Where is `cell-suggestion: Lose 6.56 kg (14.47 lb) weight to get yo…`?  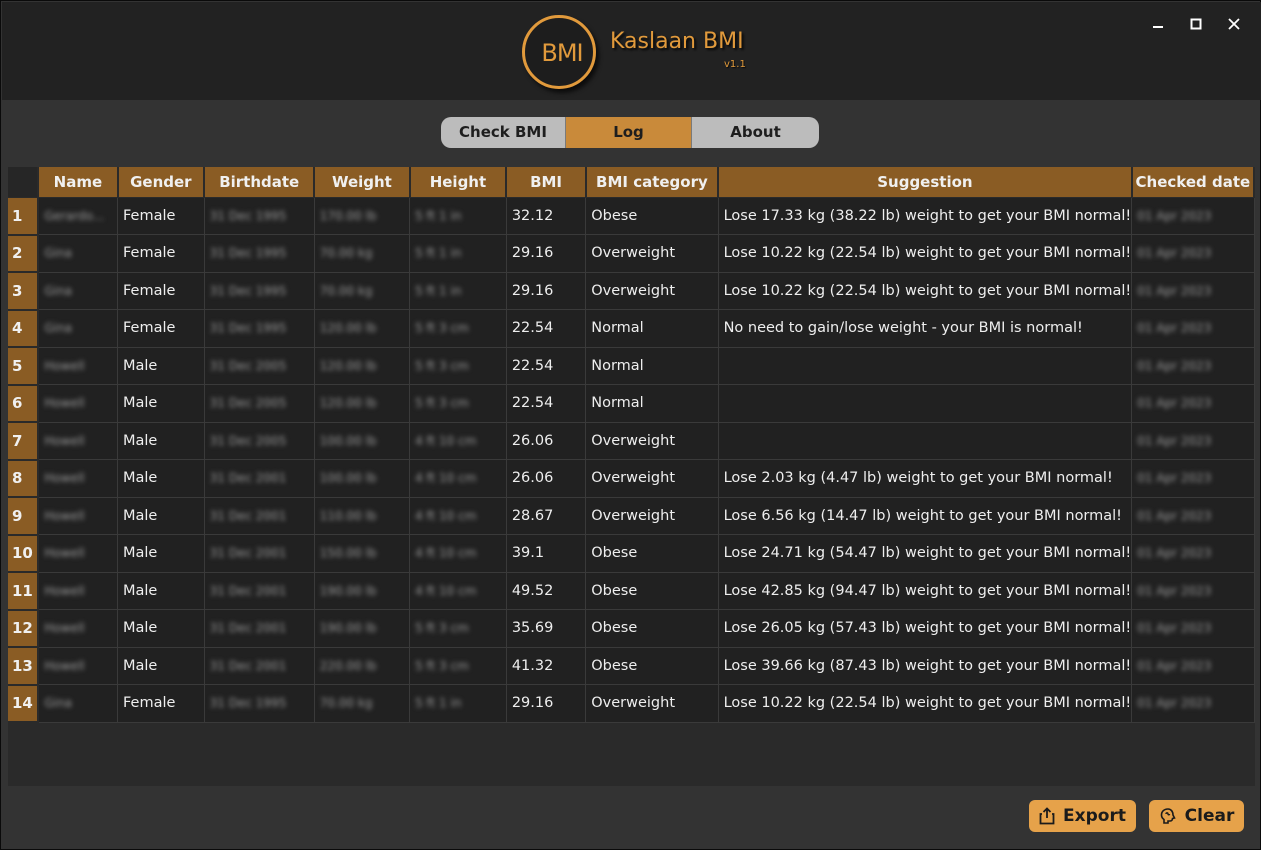 cell-suggestion: Lose 6.56 kg (14.47 lb) weight to get yo… is located at coordinates (925, 516).